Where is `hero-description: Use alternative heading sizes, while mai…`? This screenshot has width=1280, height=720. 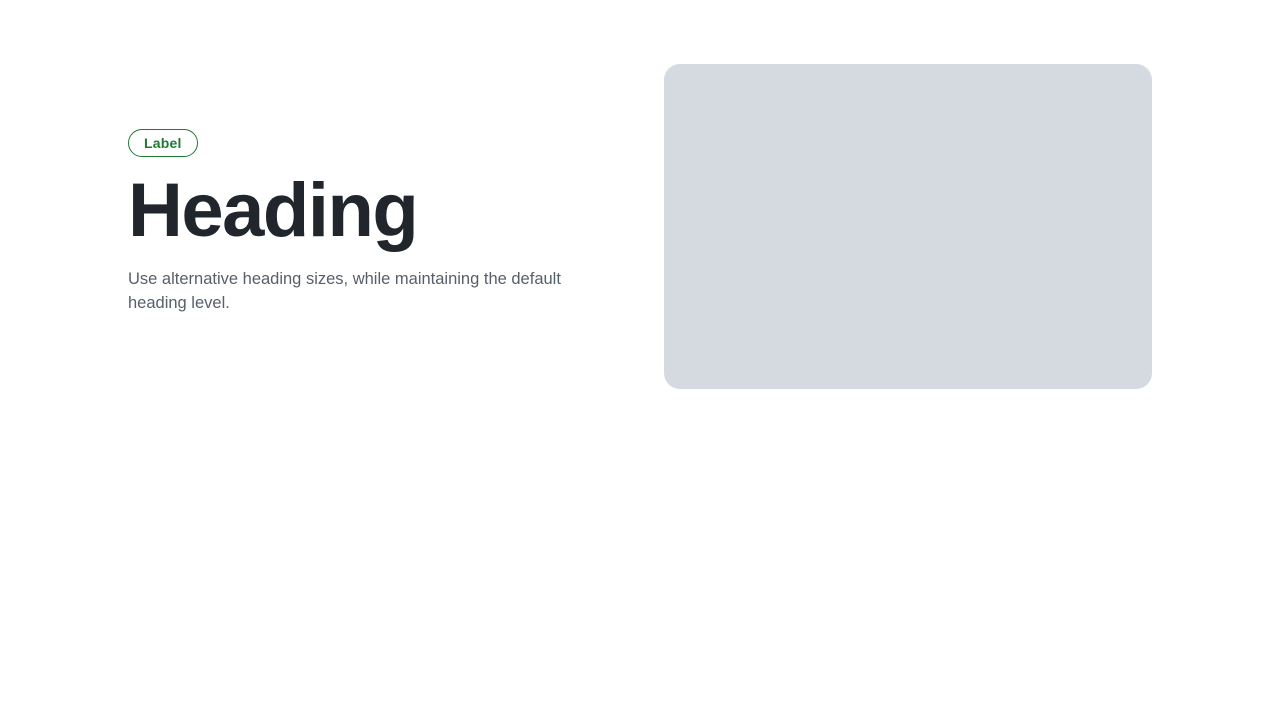
hero-description: Use alternative heading sizes, while mai… is located at coordinates (344, 290).